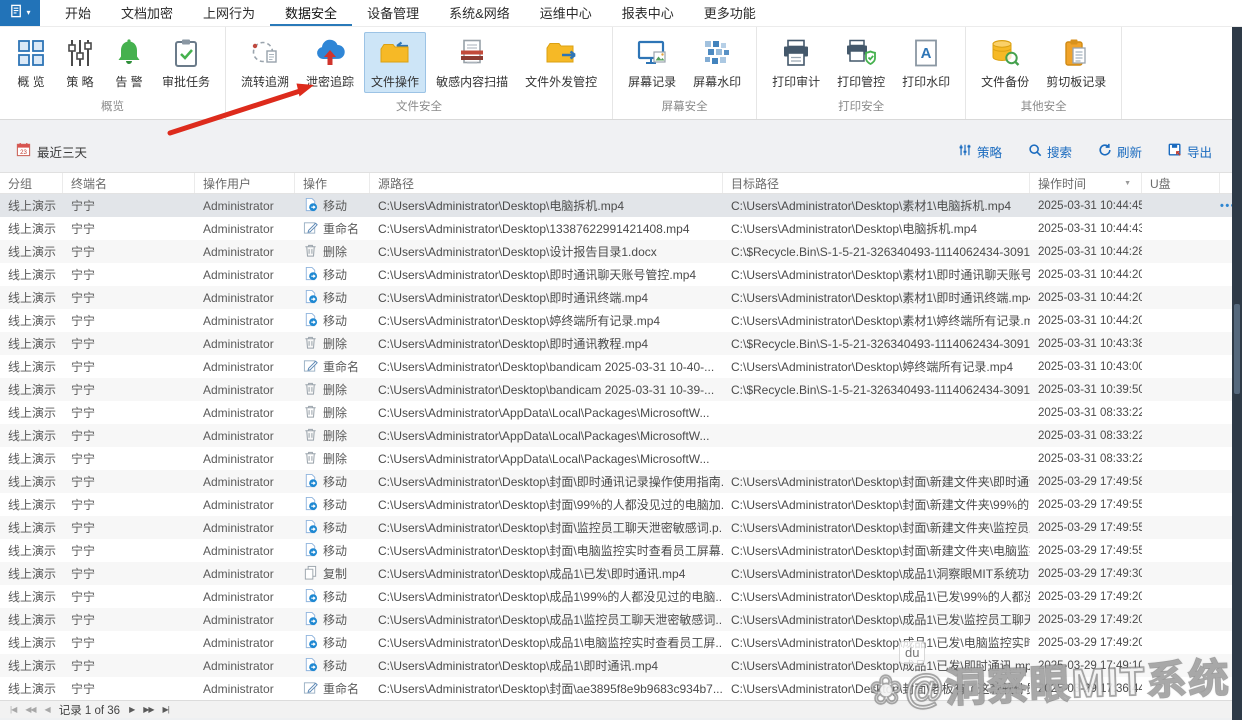 The width and height of the screenshot is (1242, 720). Describe the element at coordinates (229, 13) in the screenshot. I see `tab-internet-behavior: 上网行为` at that location.